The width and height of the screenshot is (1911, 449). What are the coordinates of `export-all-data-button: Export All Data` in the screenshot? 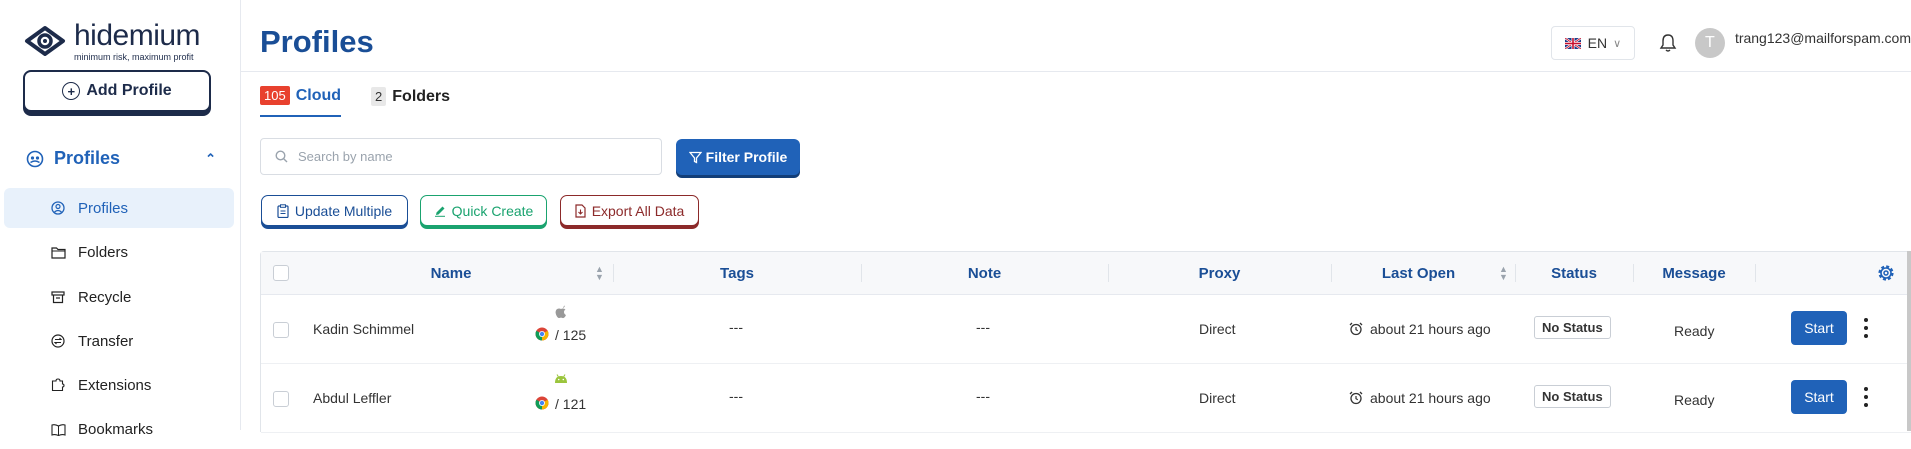 It's located at (629, 210).